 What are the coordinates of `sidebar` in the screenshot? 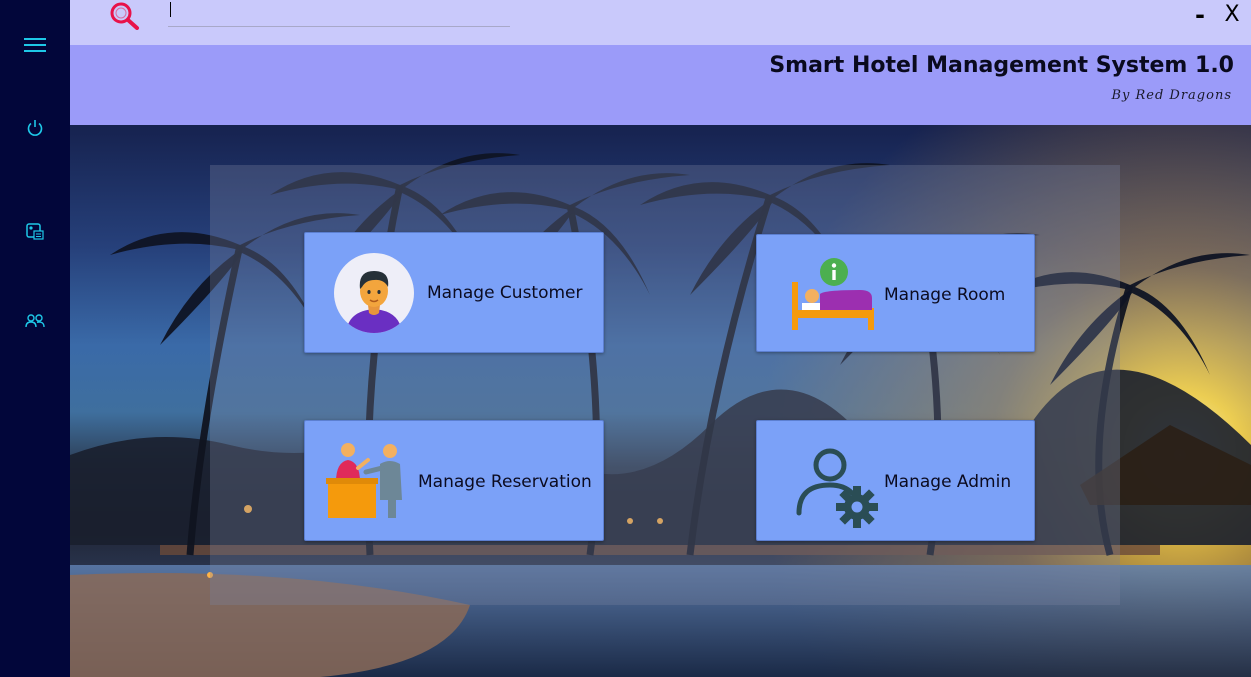 It's located at (35, 338).